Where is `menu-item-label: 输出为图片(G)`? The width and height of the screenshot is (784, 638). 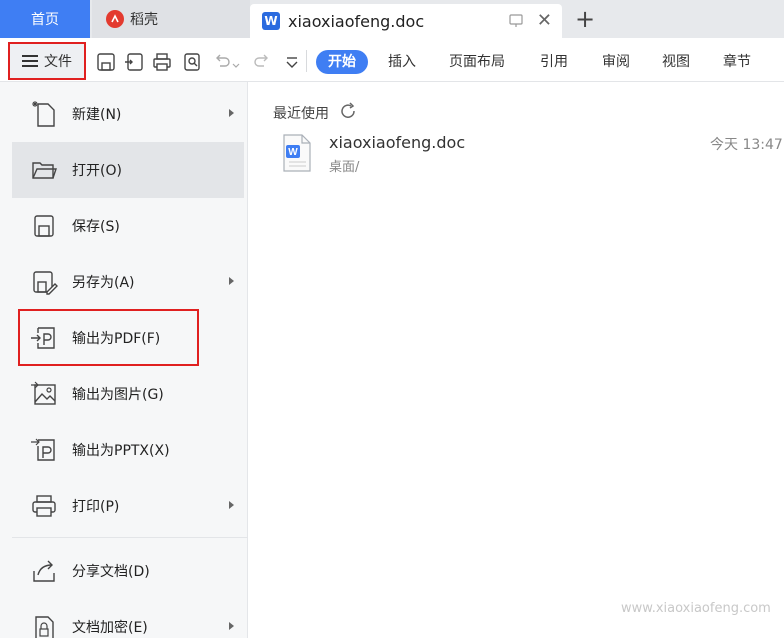
menu-item-label: 输出为图片(G) is located at coordinates (118, 395).